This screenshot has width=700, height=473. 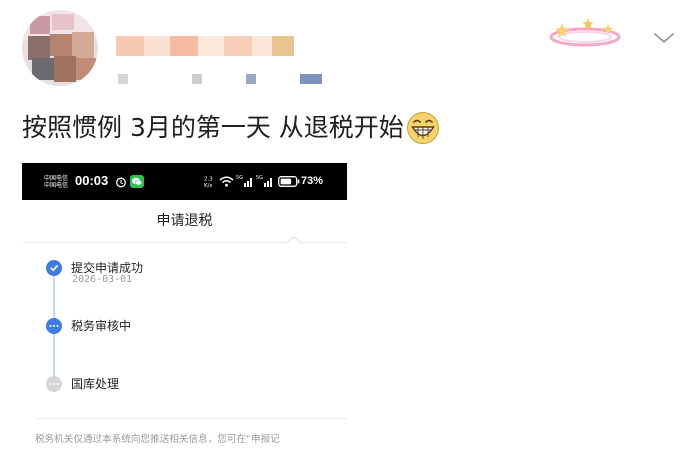 What do you see at coordinates (233, 80) in the screenshot?
I see `post-meta-blurred` at bounding box center [233, 80].